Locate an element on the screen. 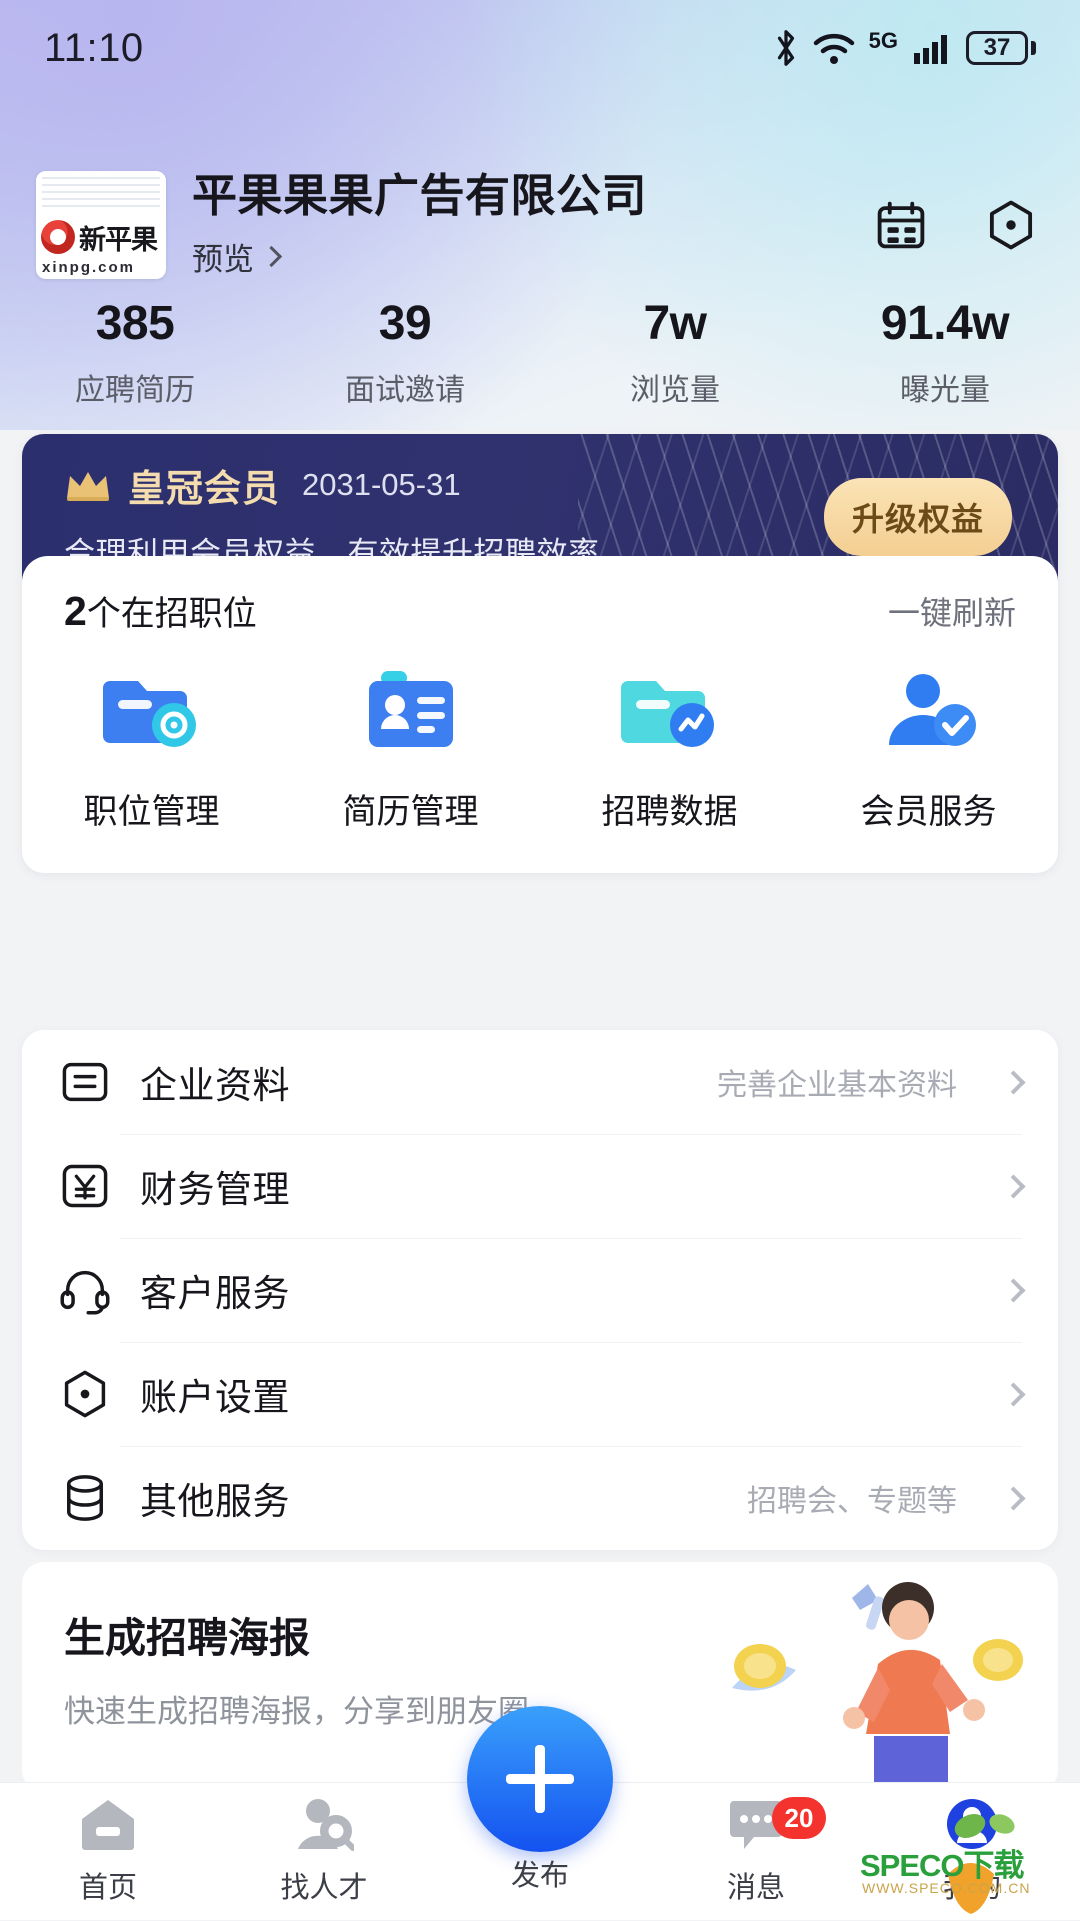  company-logo: 新平果 xinpg.com is located at coordinates (101, 225).